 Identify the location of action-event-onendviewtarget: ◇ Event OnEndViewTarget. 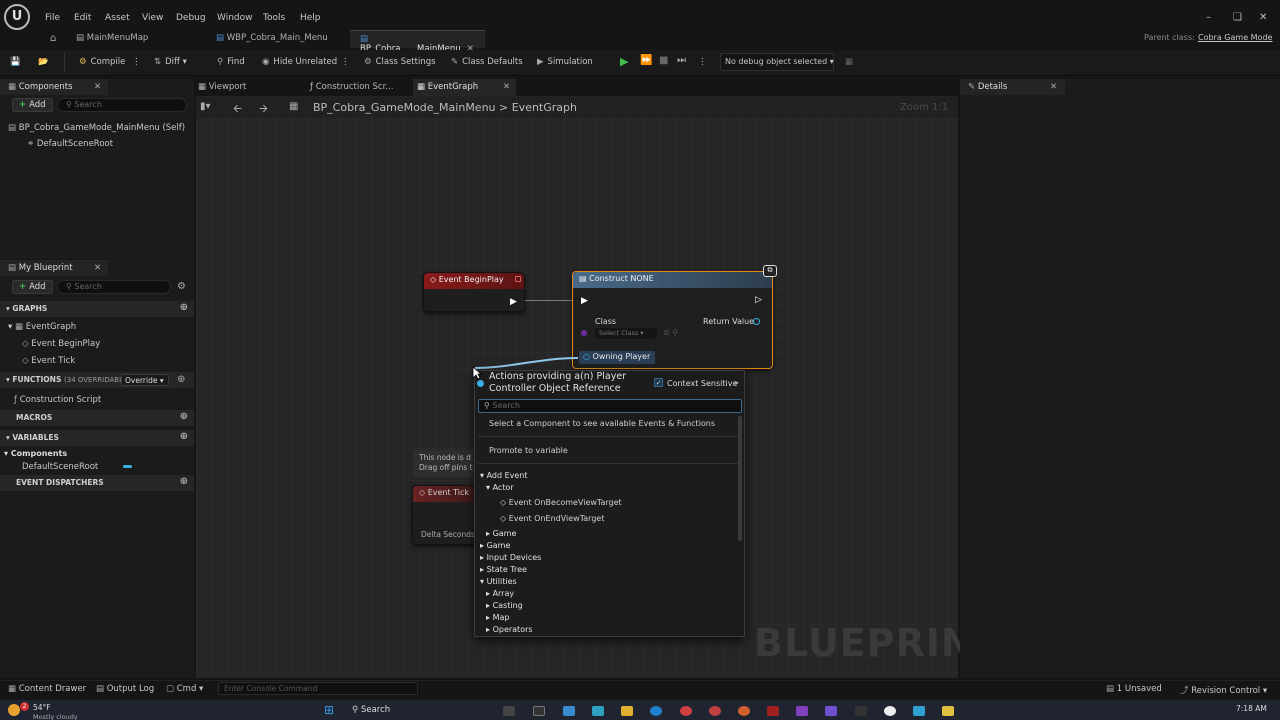
(552, 518).